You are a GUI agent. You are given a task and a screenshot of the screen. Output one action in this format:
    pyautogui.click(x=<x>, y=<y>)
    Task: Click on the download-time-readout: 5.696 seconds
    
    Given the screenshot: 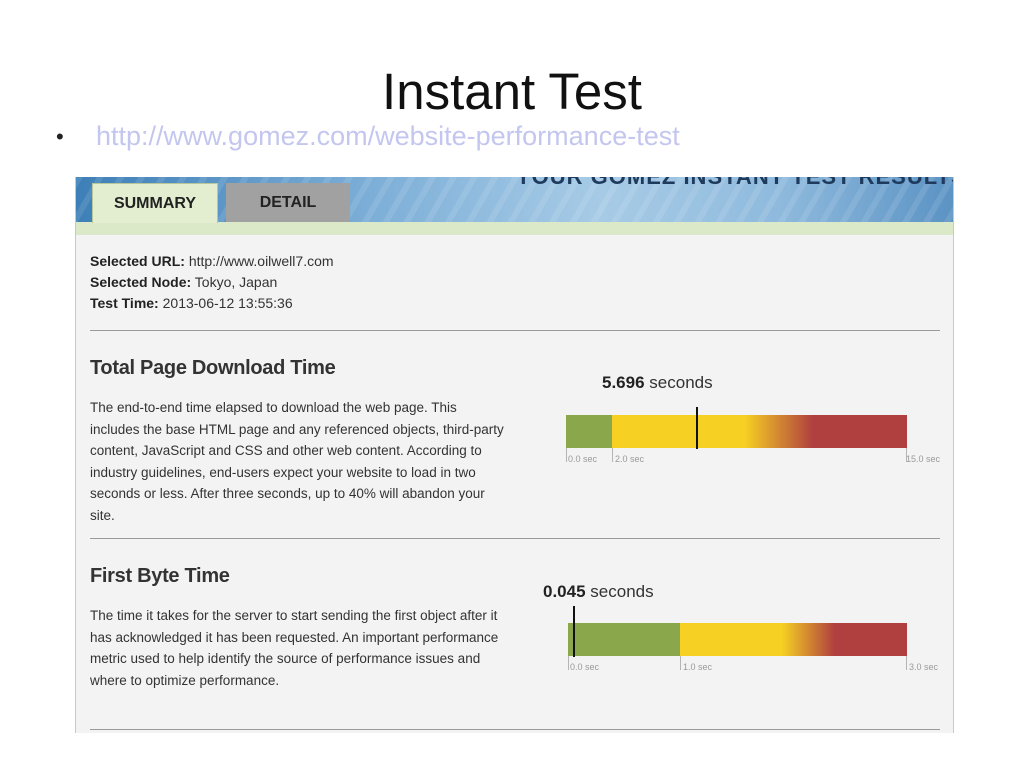 What is the action you would take?
    pyautogui.click(x=657, y=383)
    